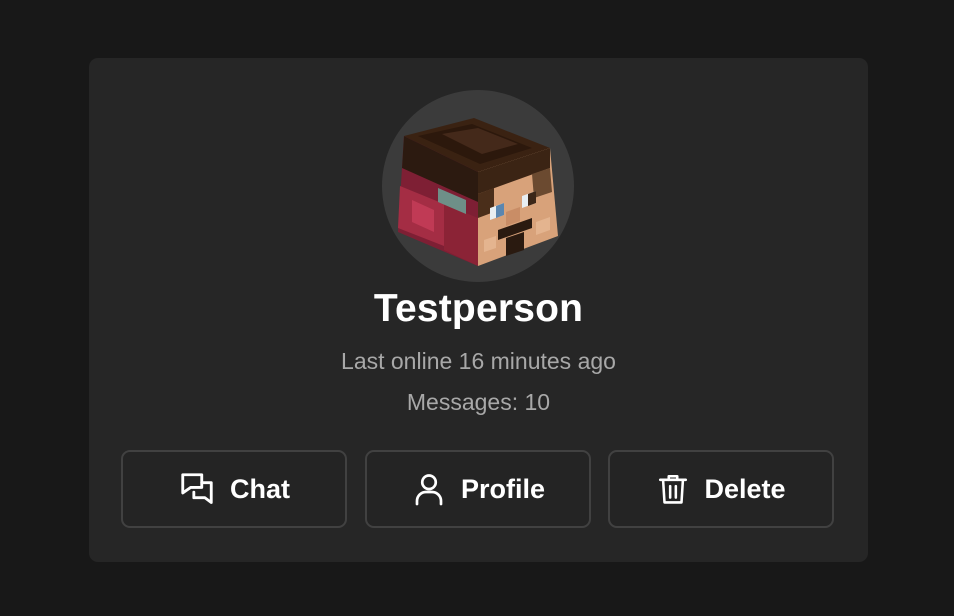 This screenshot has width=954, height=616. What do you see at coordinates (537, 402) in the screenshot?
I see `messages-value: 10` at bounding box center [537, 402].